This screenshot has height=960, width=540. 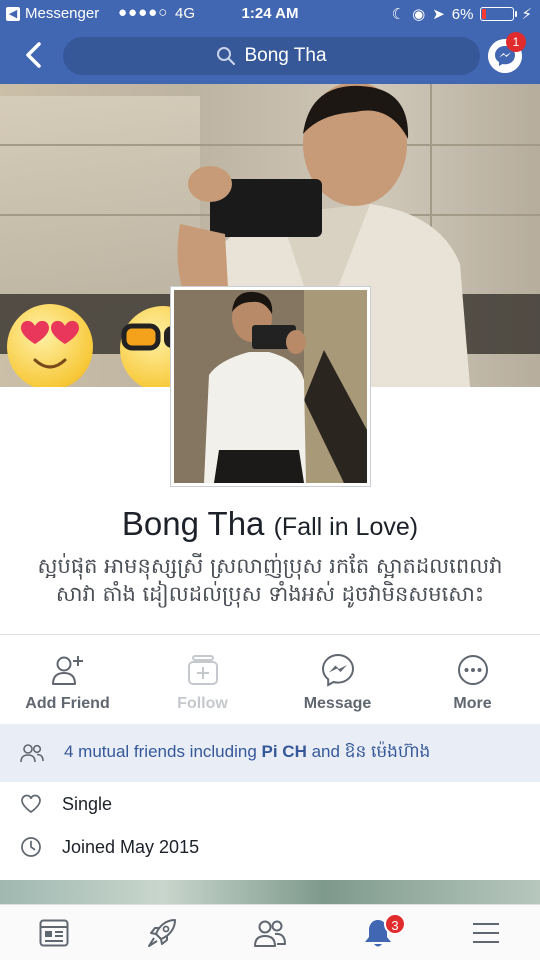 What do you see at coordinates (398, 14) in the screenshot?
I see `moon-icon: ☾` at bounding box center [398, 14].